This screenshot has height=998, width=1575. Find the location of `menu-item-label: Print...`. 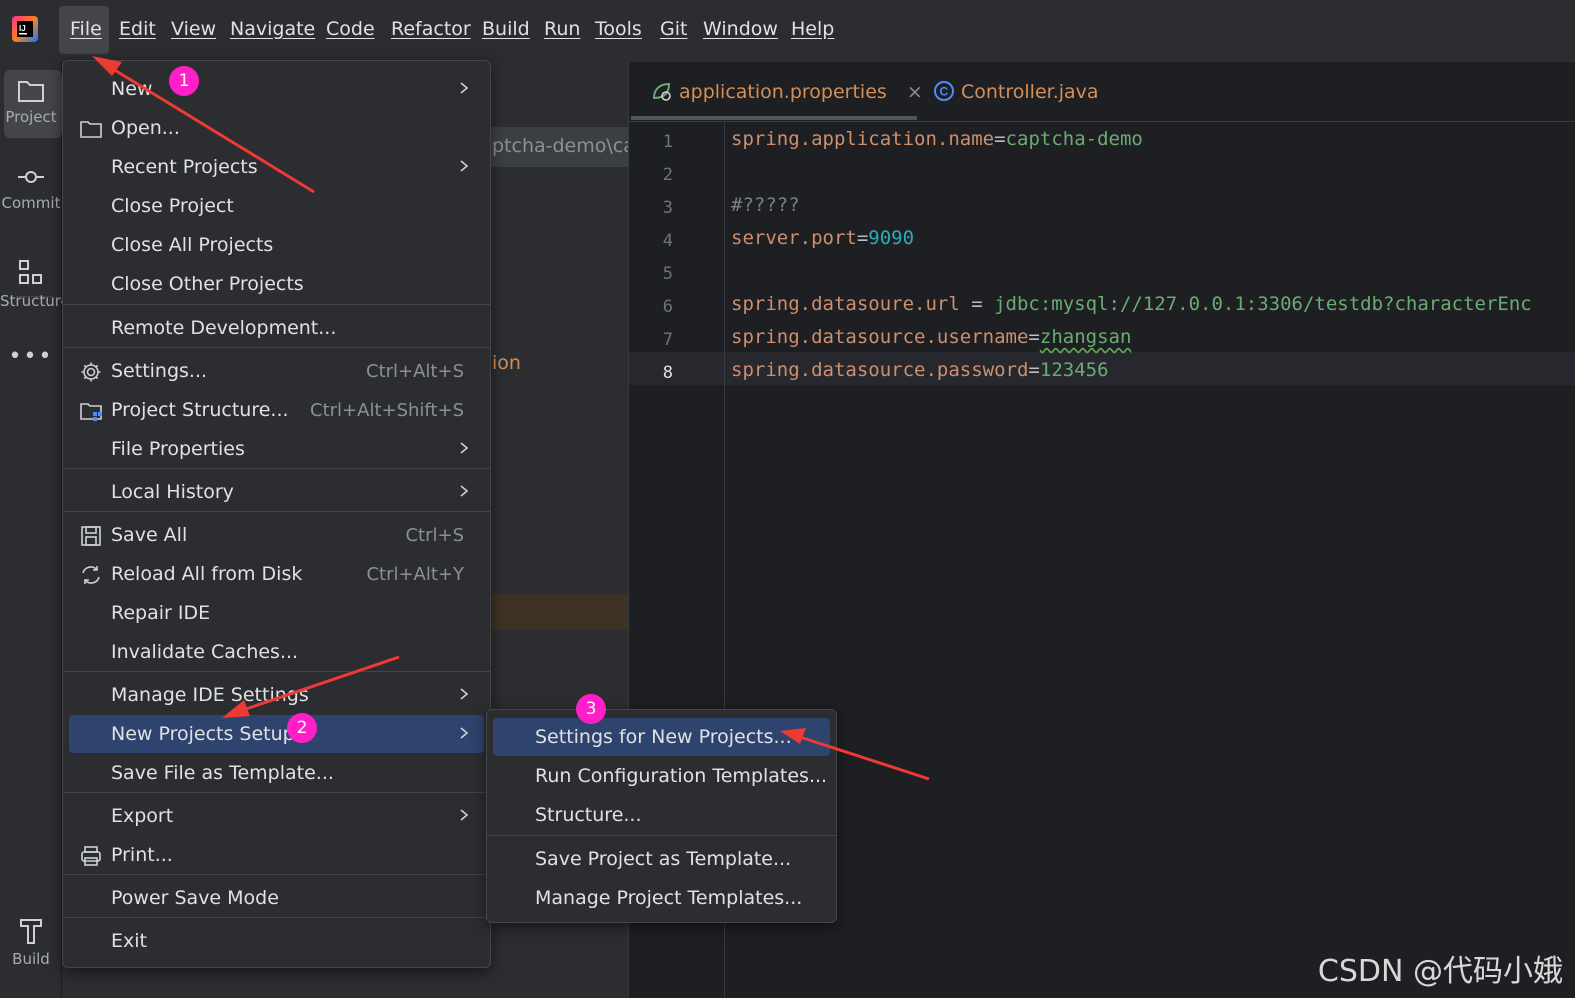

menu-item-label: Print... is located at coordinates (142, 855).